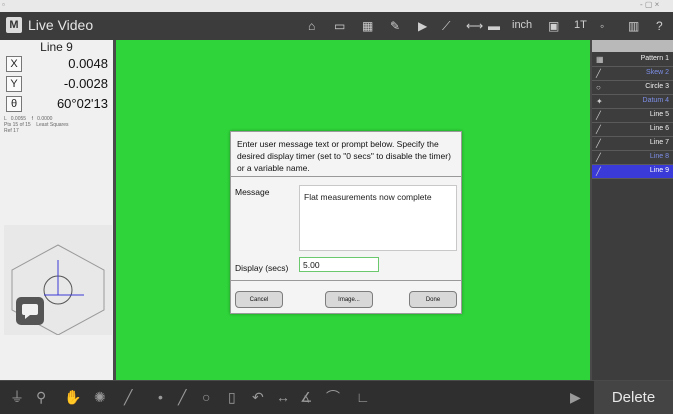  What do you see at coordinates (11, 131) in the screenshot?
I see `fit-info-line: Ref 17` at bounding box center [11, 131].